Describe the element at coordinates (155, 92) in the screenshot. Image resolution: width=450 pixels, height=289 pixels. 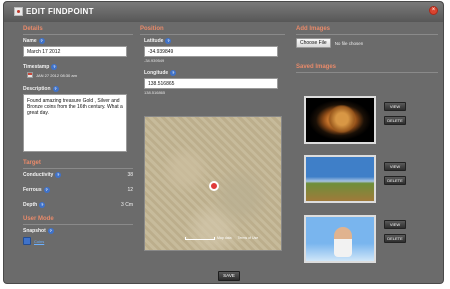
I see `longitude-sub: 138.516865` at that location.